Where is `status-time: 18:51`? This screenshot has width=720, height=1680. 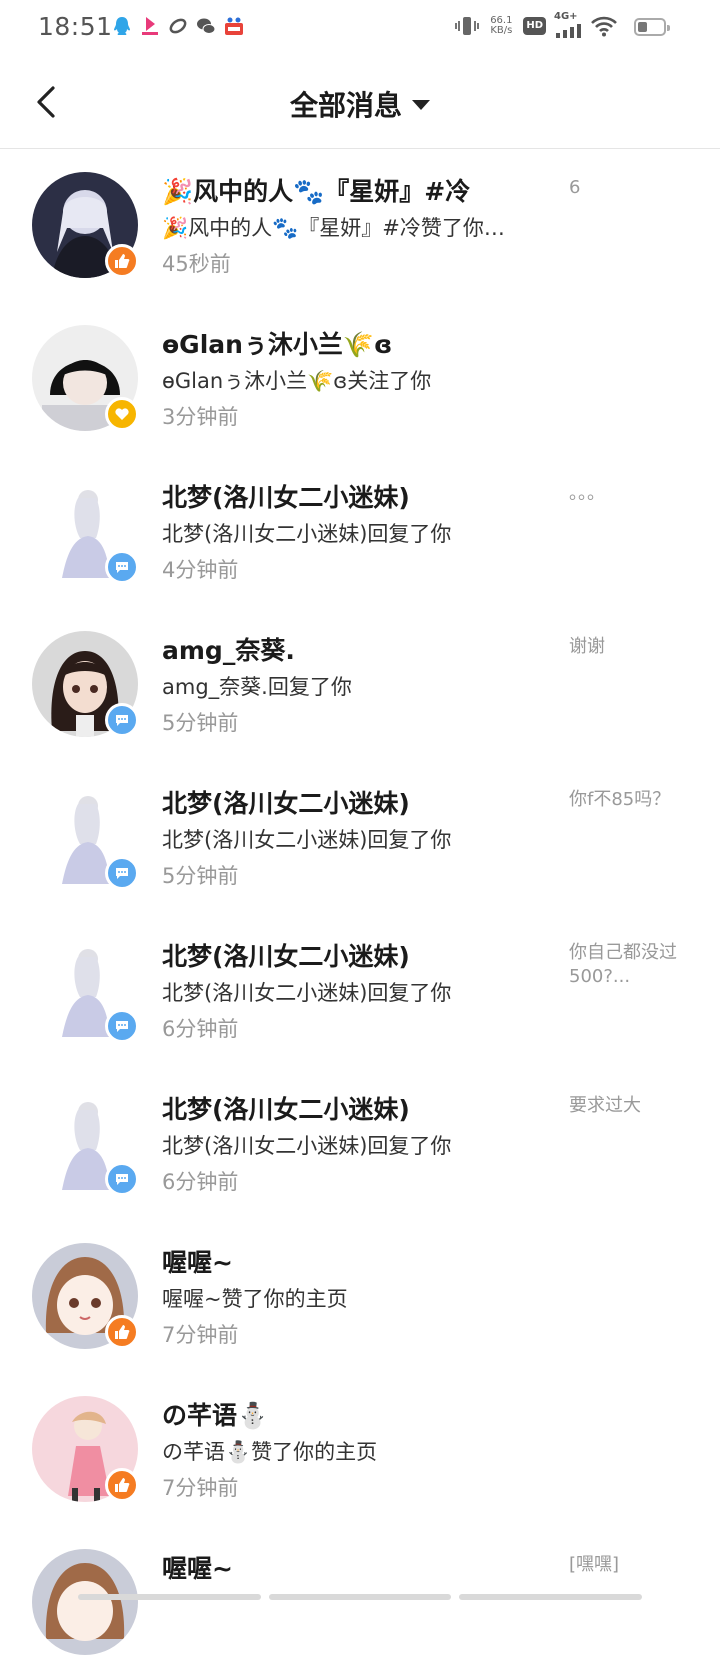 status-time: 18:51 is located at coordinates (75, 26).